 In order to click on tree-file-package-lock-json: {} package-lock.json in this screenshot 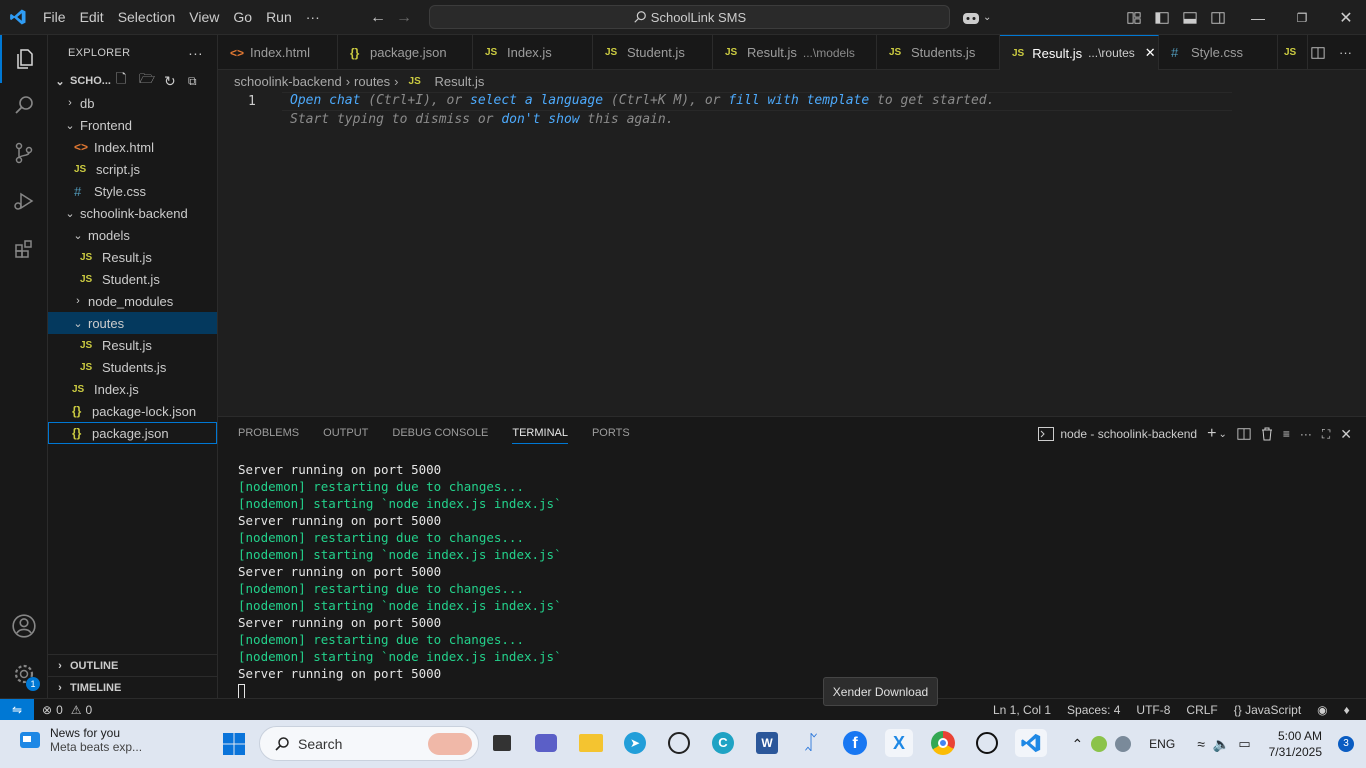, I will do `click(132, 411)`.